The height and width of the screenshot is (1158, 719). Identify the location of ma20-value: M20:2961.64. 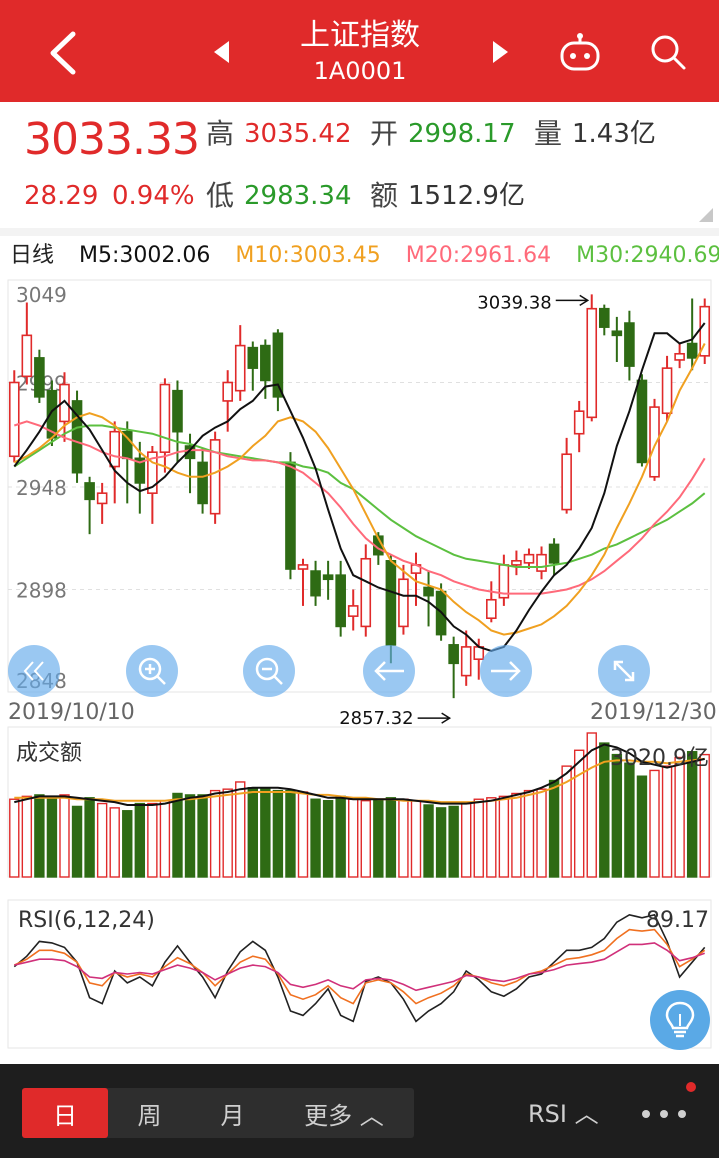
(478, 255).